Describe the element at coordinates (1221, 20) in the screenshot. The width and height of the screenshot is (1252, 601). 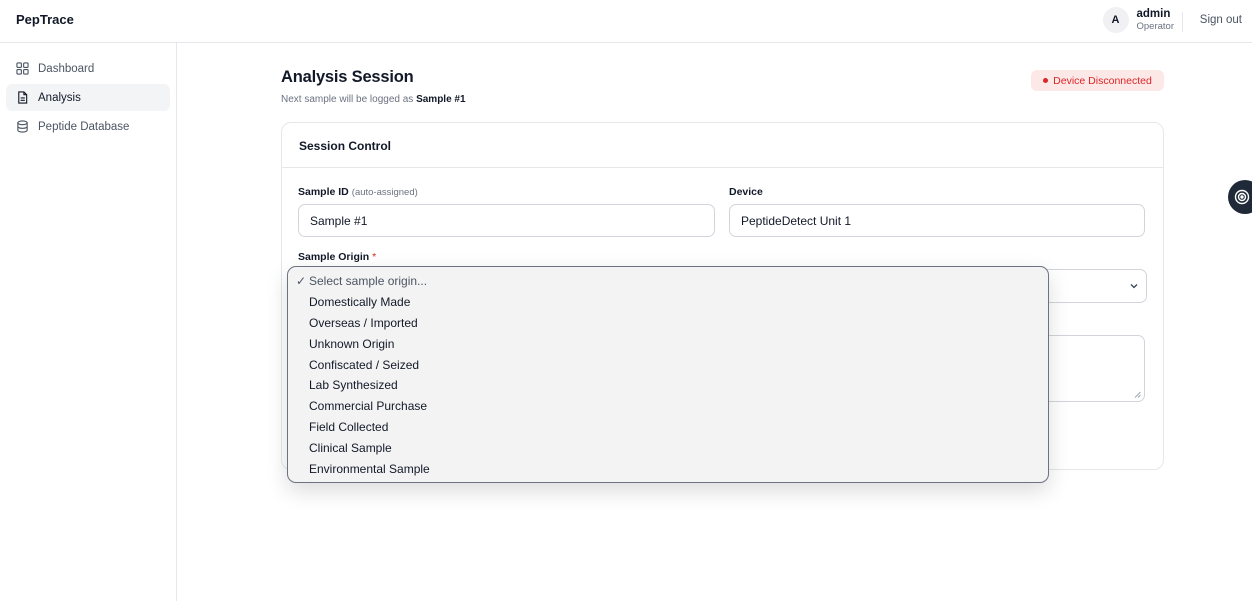
I see `sign-out-button: Sign out` at that location.